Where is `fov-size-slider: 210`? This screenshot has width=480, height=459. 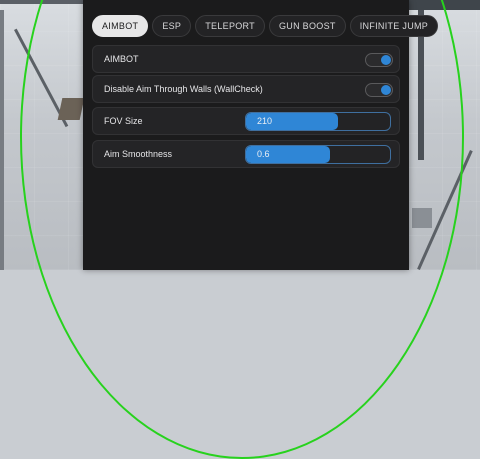 fov-size-slider: 210 is located at coordinates (318, 121).